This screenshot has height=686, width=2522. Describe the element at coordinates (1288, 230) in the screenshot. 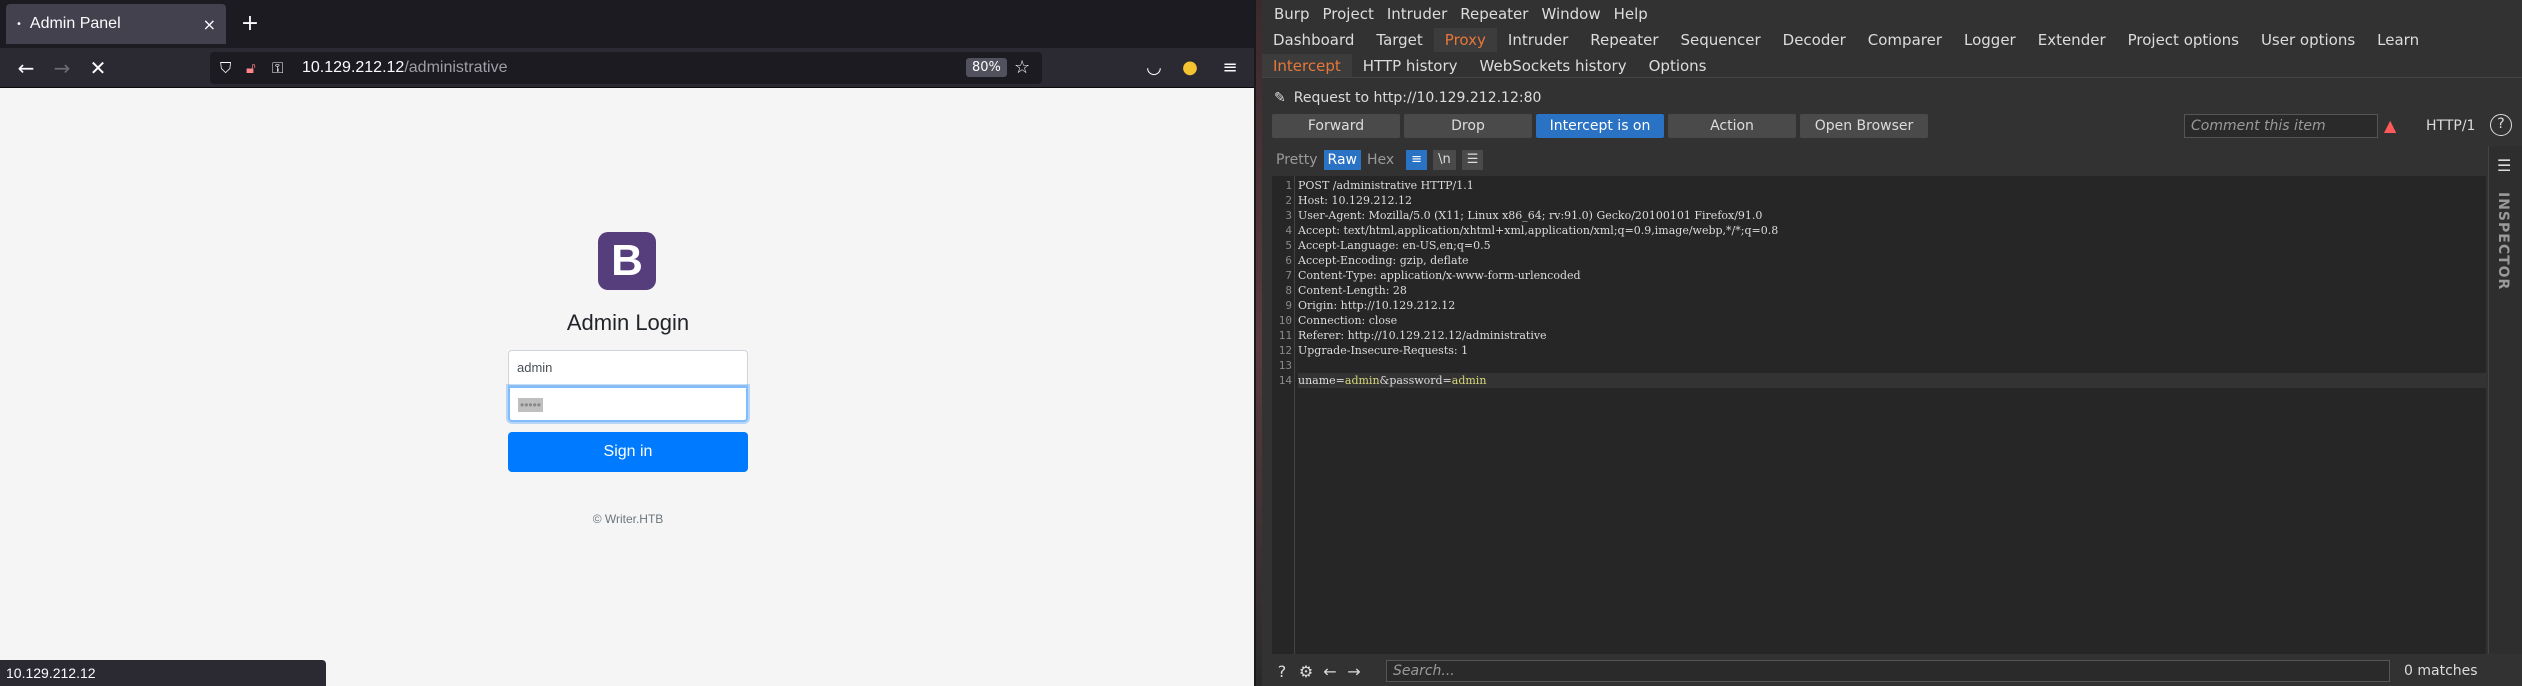

I see `line-number: 4` at that location.